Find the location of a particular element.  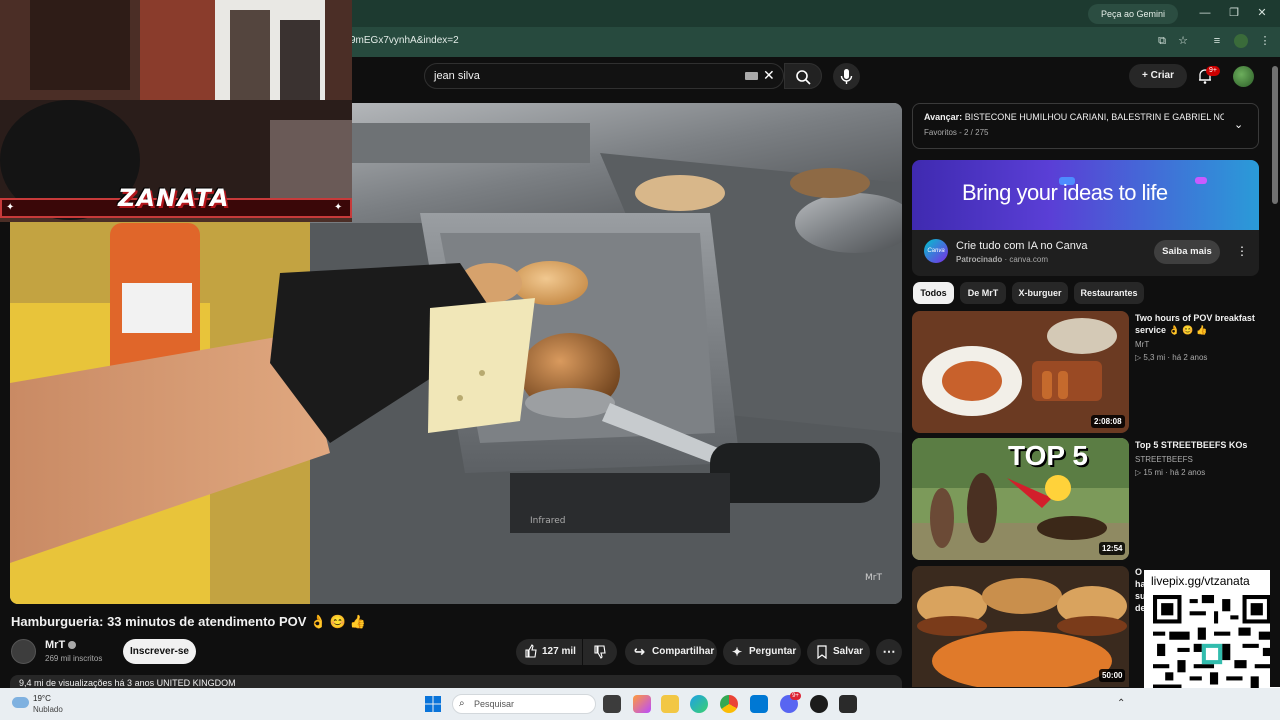

epic-games-icon is located at coordinates (848, 704).